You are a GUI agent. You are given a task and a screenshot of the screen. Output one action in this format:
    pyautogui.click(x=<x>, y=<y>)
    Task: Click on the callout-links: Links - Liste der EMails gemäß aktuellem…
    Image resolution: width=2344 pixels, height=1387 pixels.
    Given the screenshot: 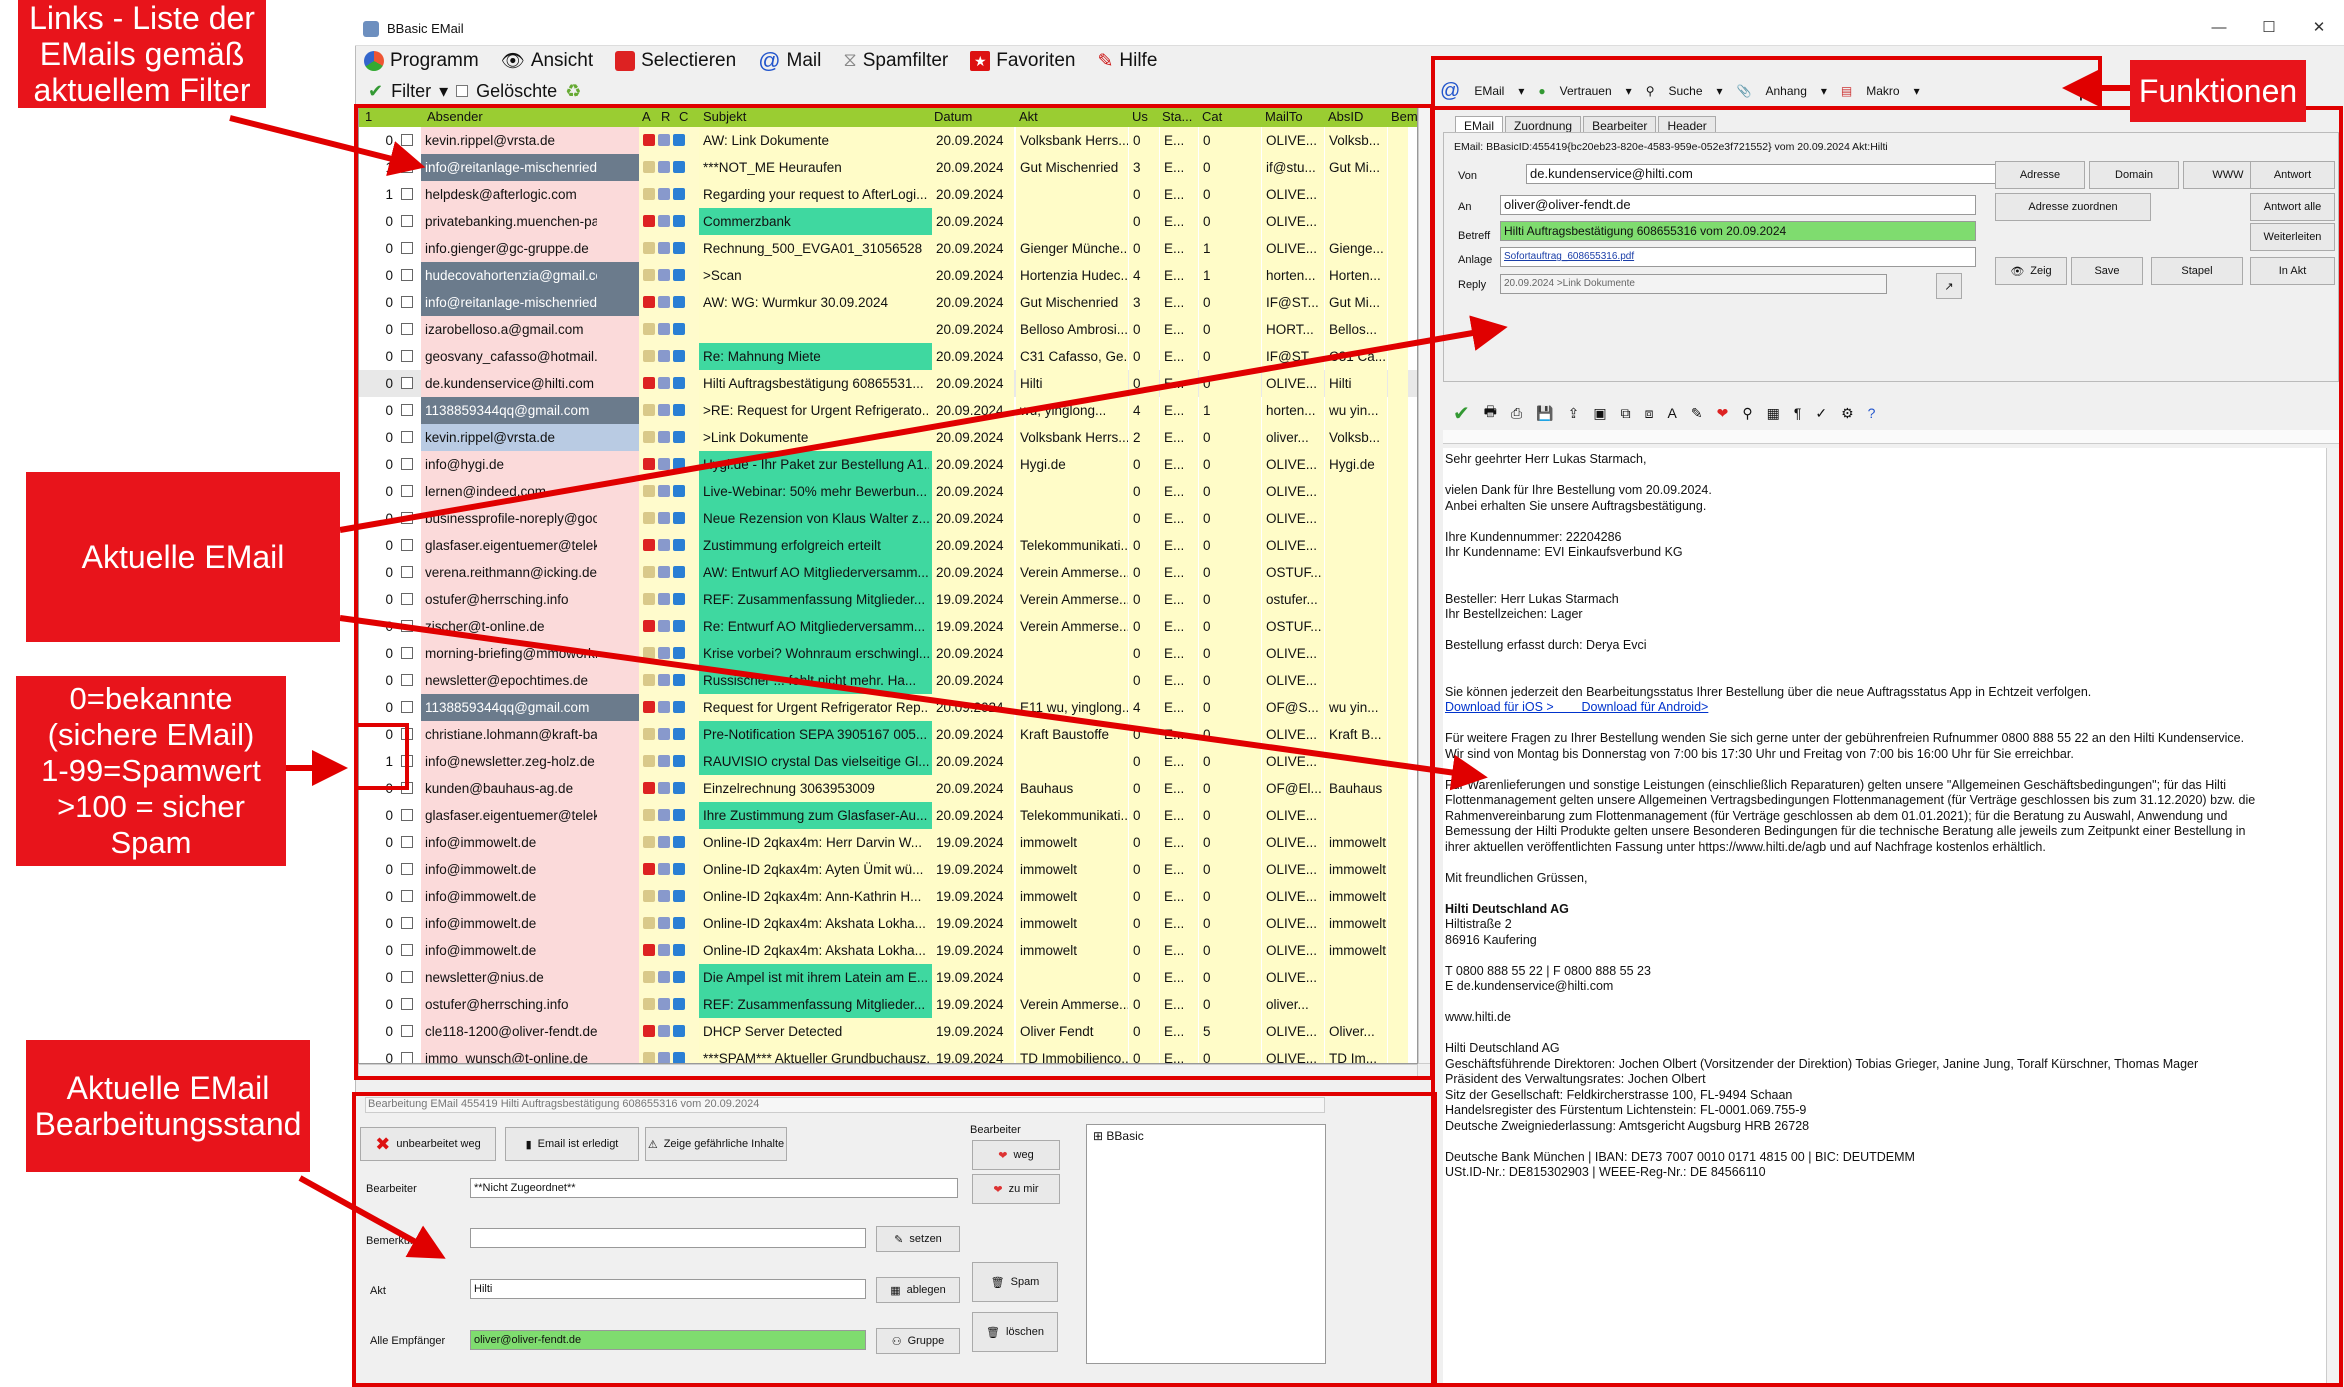 What is the action you would take?
    pyautogui.click(x=142, y=54)
    